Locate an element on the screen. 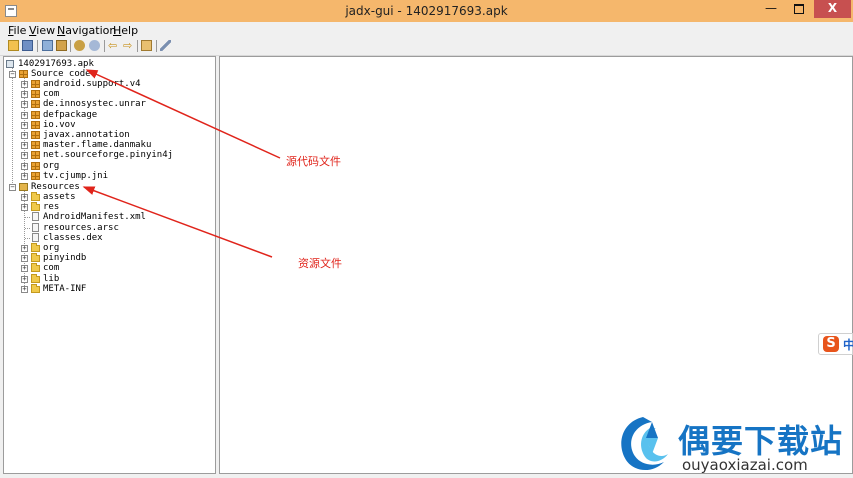 The height and width of the screenshot is (478, 853). tree-package: + tv.cjump.jni is located at coordinates (109, 176).